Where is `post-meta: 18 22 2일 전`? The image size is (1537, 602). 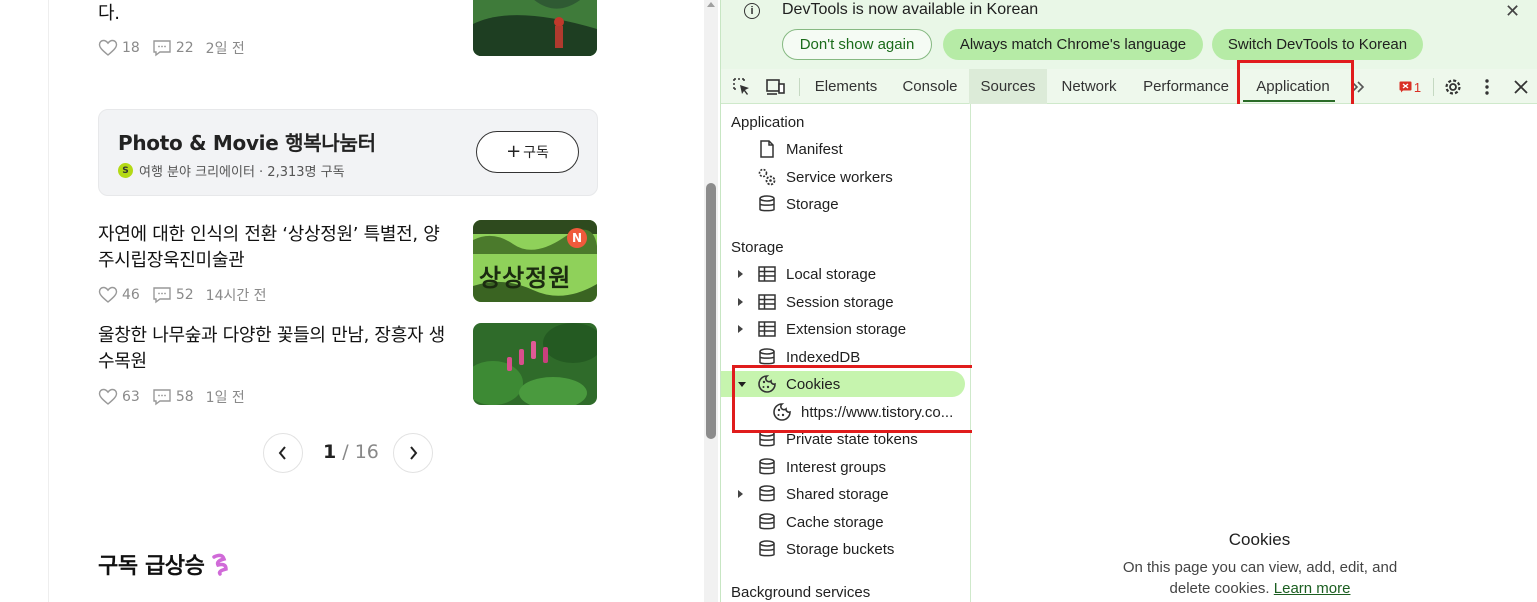 post-meta: 18 22 2일 전 is located at coordinates (171, 48).